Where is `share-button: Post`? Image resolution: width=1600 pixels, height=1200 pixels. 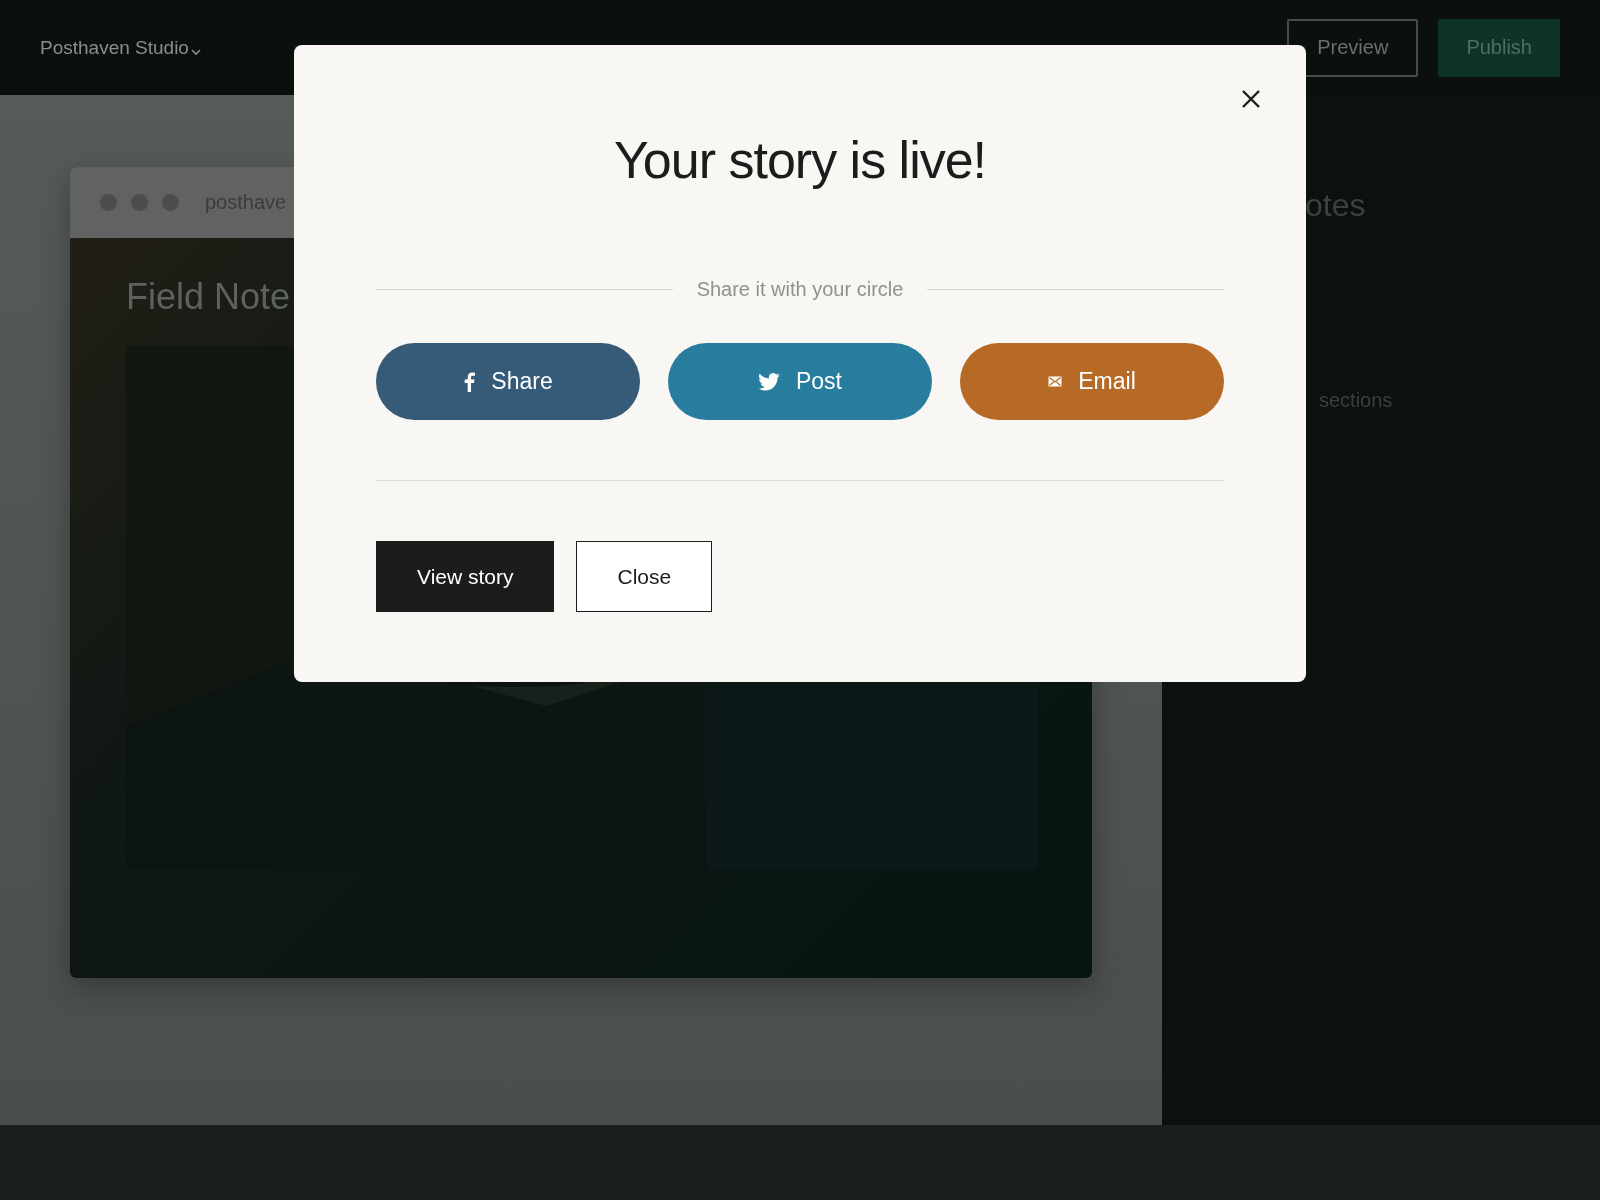 share-button: Post is located at coordinates (800, 382).